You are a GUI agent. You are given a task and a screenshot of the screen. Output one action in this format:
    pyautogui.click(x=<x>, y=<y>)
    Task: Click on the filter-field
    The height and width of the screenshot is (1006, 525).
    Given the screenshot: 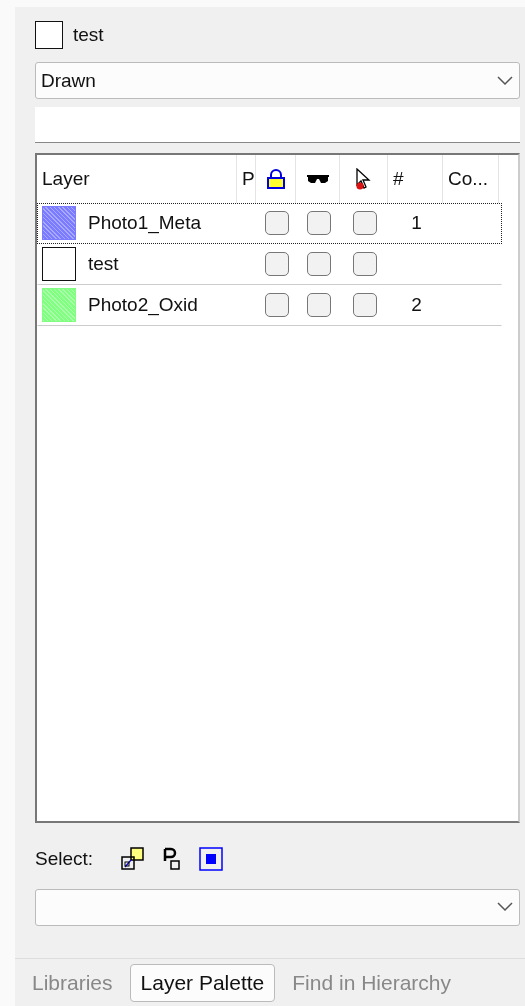 What is the action you would take?
    pyautogui.click(x=277, y=125)
    